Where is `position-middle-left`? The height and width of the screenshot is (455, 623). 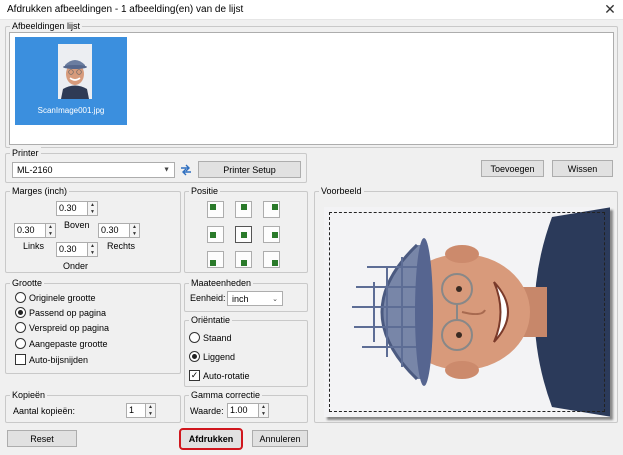 position-middle-left is located at coordinates (215, 234).